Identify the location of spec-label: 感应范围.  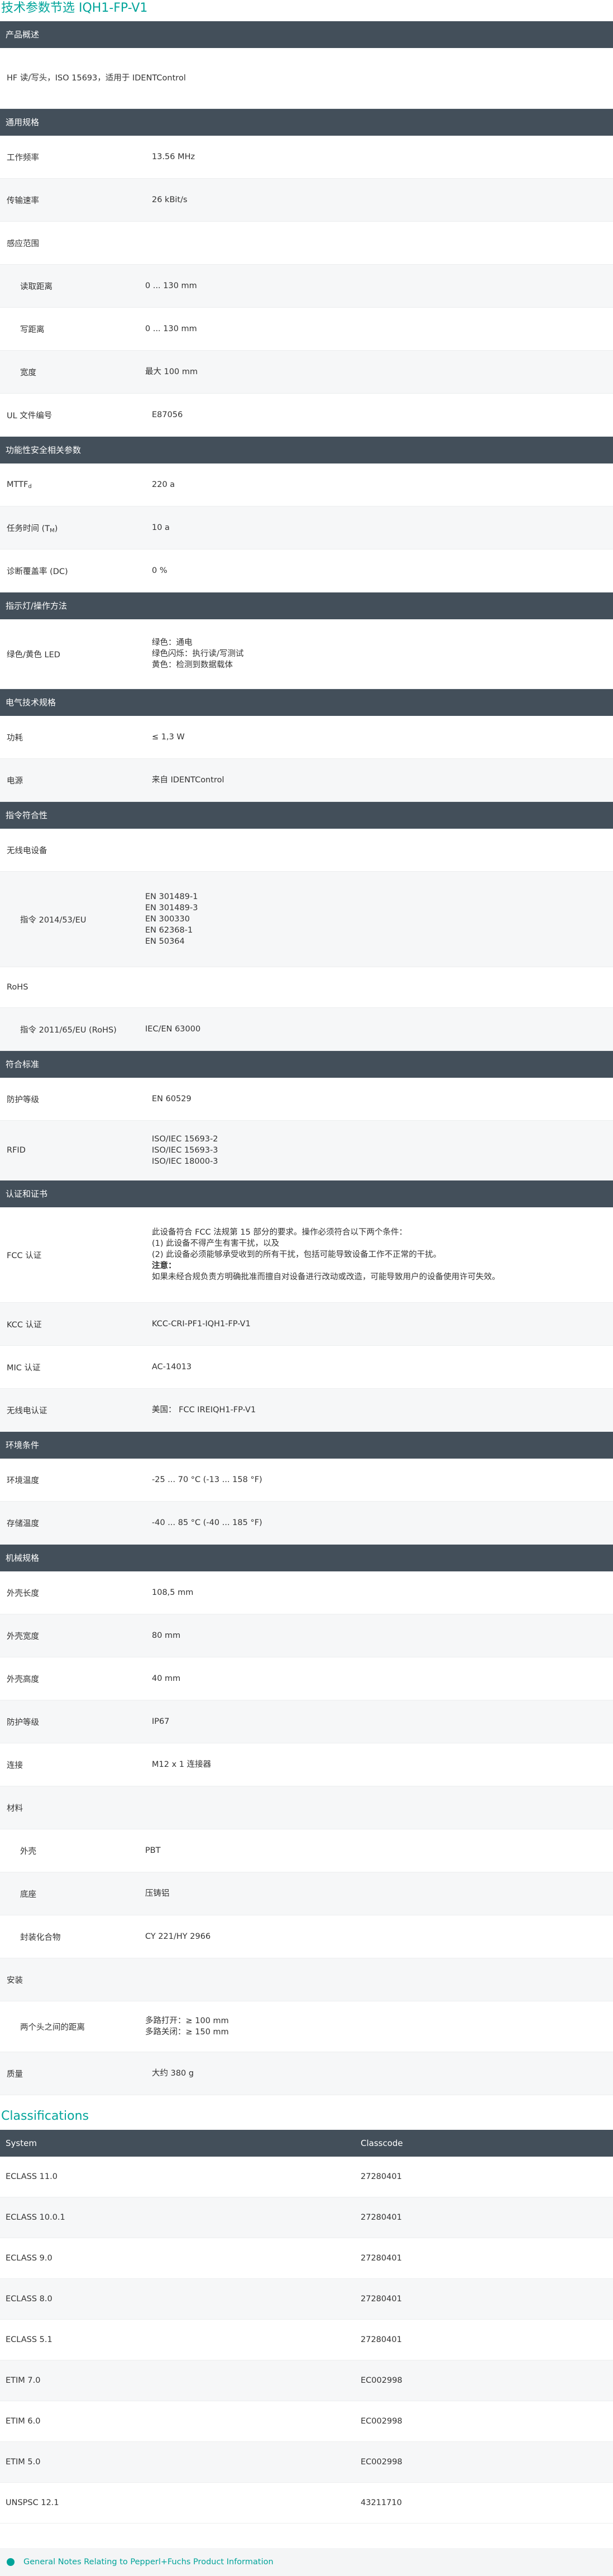
(23, 244).